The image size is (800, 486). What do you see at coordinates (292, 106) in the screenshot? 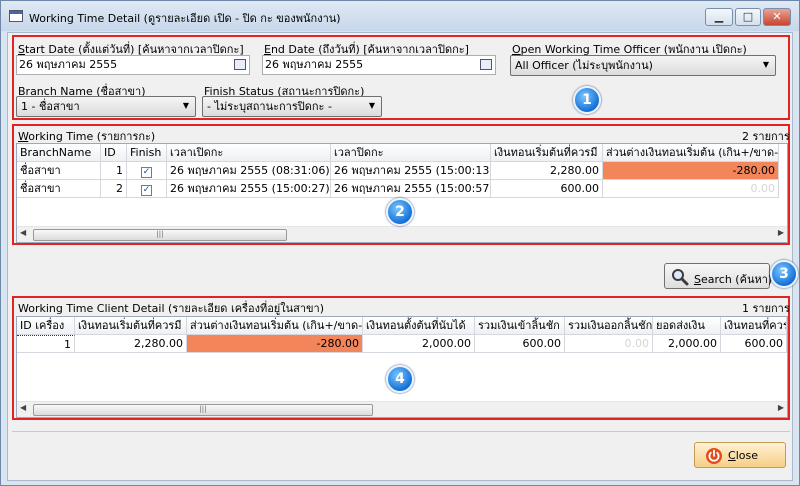
I see `finish-status-select: - ไม่ระบุสถานะการปิดกะ - ▼` at bounding box center [292, 106].